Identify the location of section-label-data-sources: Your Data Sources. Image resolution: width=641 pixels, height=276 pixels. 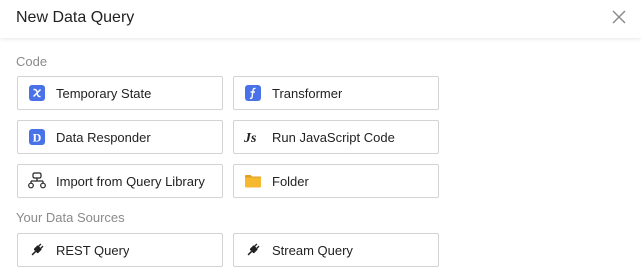
(70, 217).